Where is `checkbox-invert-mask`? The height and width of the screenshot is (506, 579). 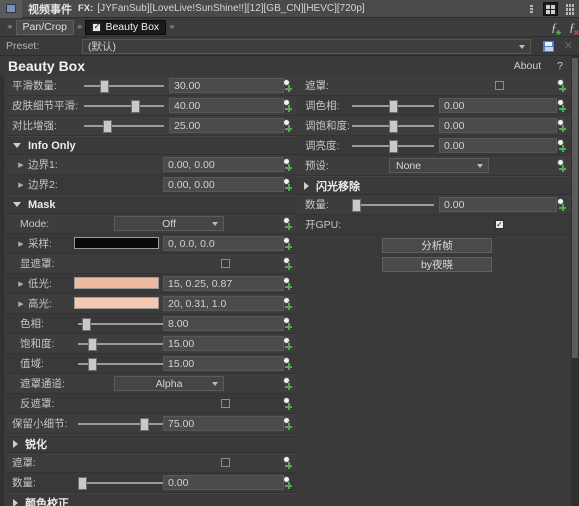
checkbox-invert-mask is located at coordinates (225, 403).